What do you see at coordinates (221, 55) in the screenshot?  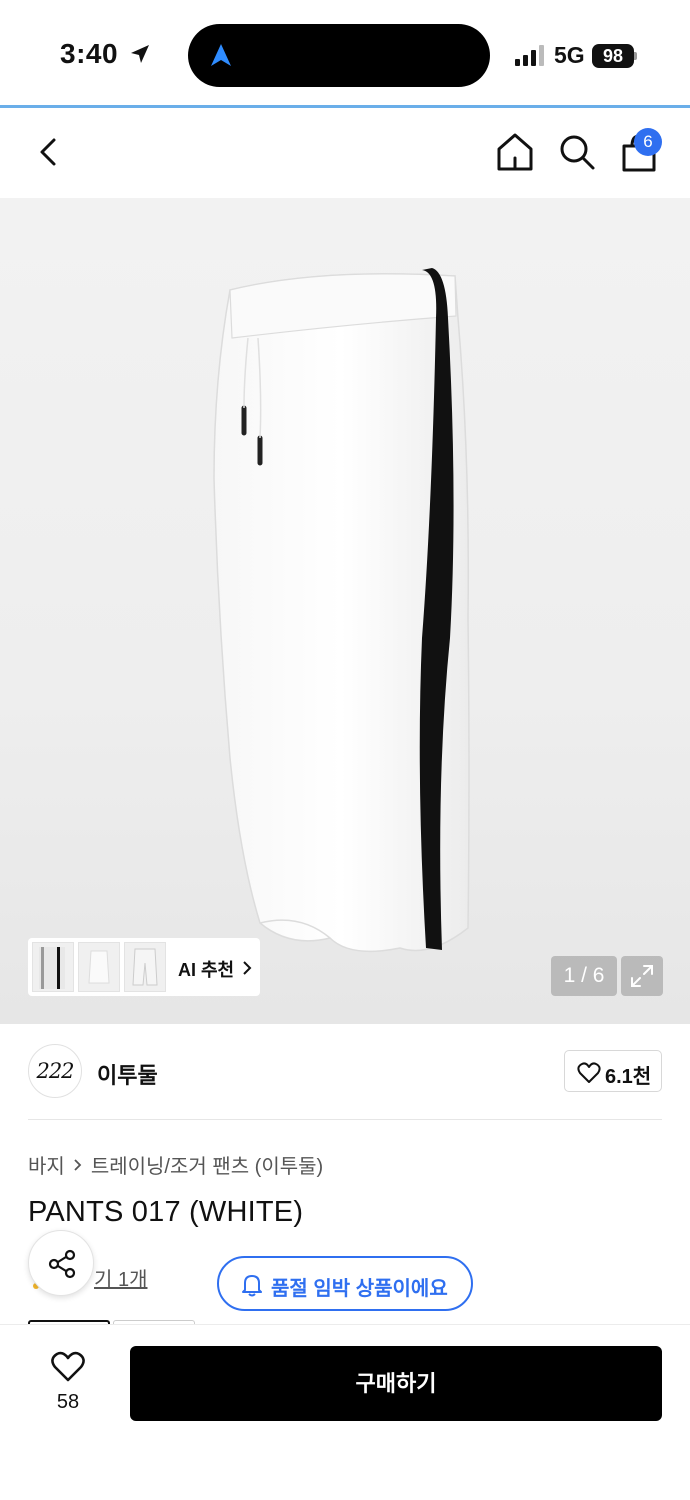 I see `navigation-arrow-icon` at bounding box center [221, 55].